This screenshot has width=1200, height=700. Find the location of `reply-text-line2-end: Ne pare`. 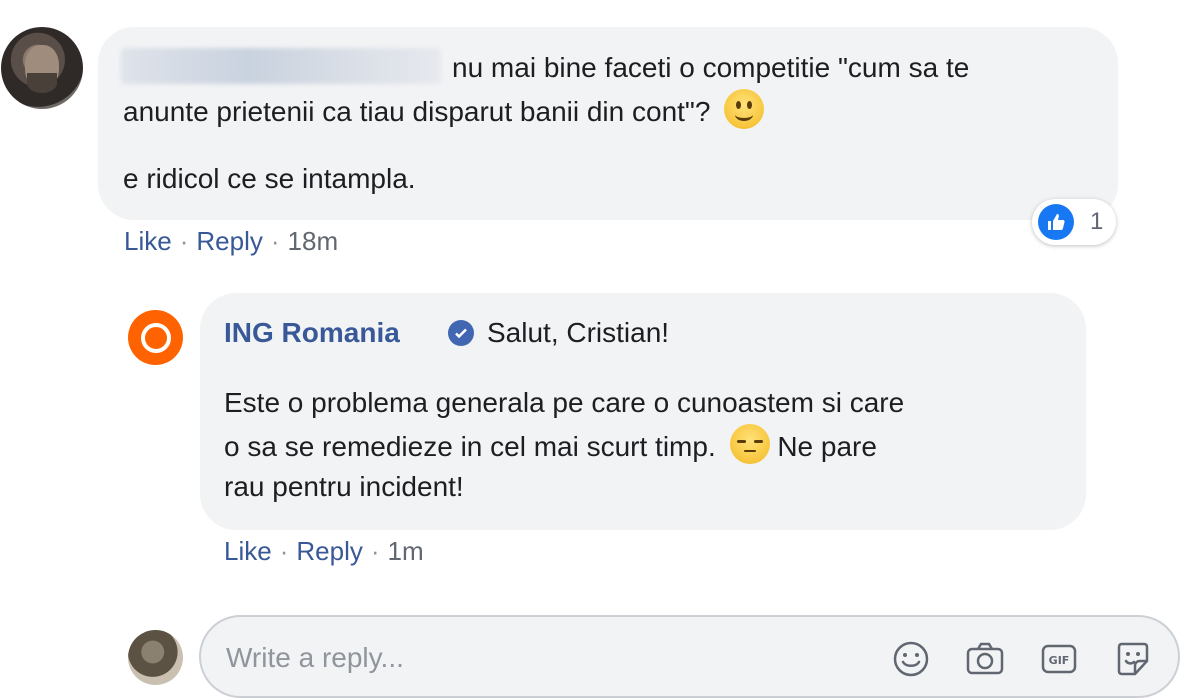

reply-text-line2-end: Ne pare is located at coordinates (827, 446).